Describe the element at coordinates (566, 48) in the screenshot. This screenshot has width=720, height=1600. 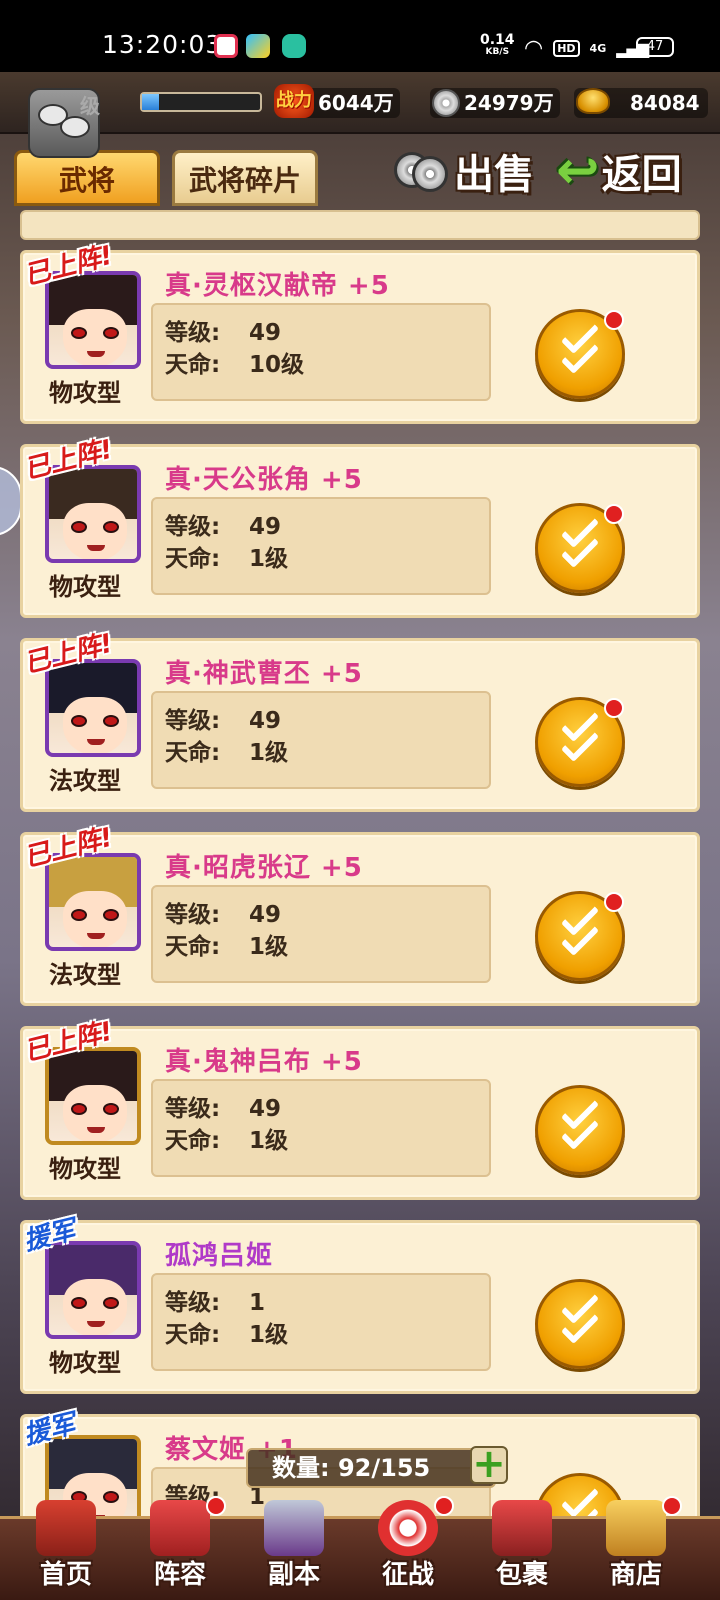
I see `hd-badge: HD` at that location.